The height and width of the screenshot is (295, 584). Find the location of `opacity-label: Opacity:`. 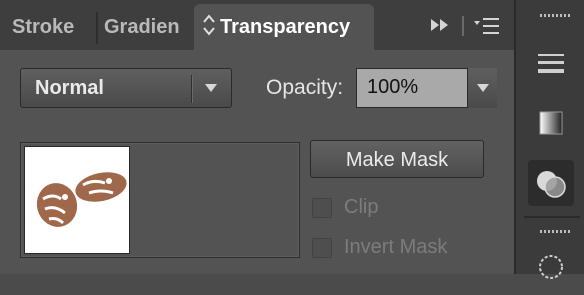

opacity-label: Opacity: is located at coordinates (305, 87).